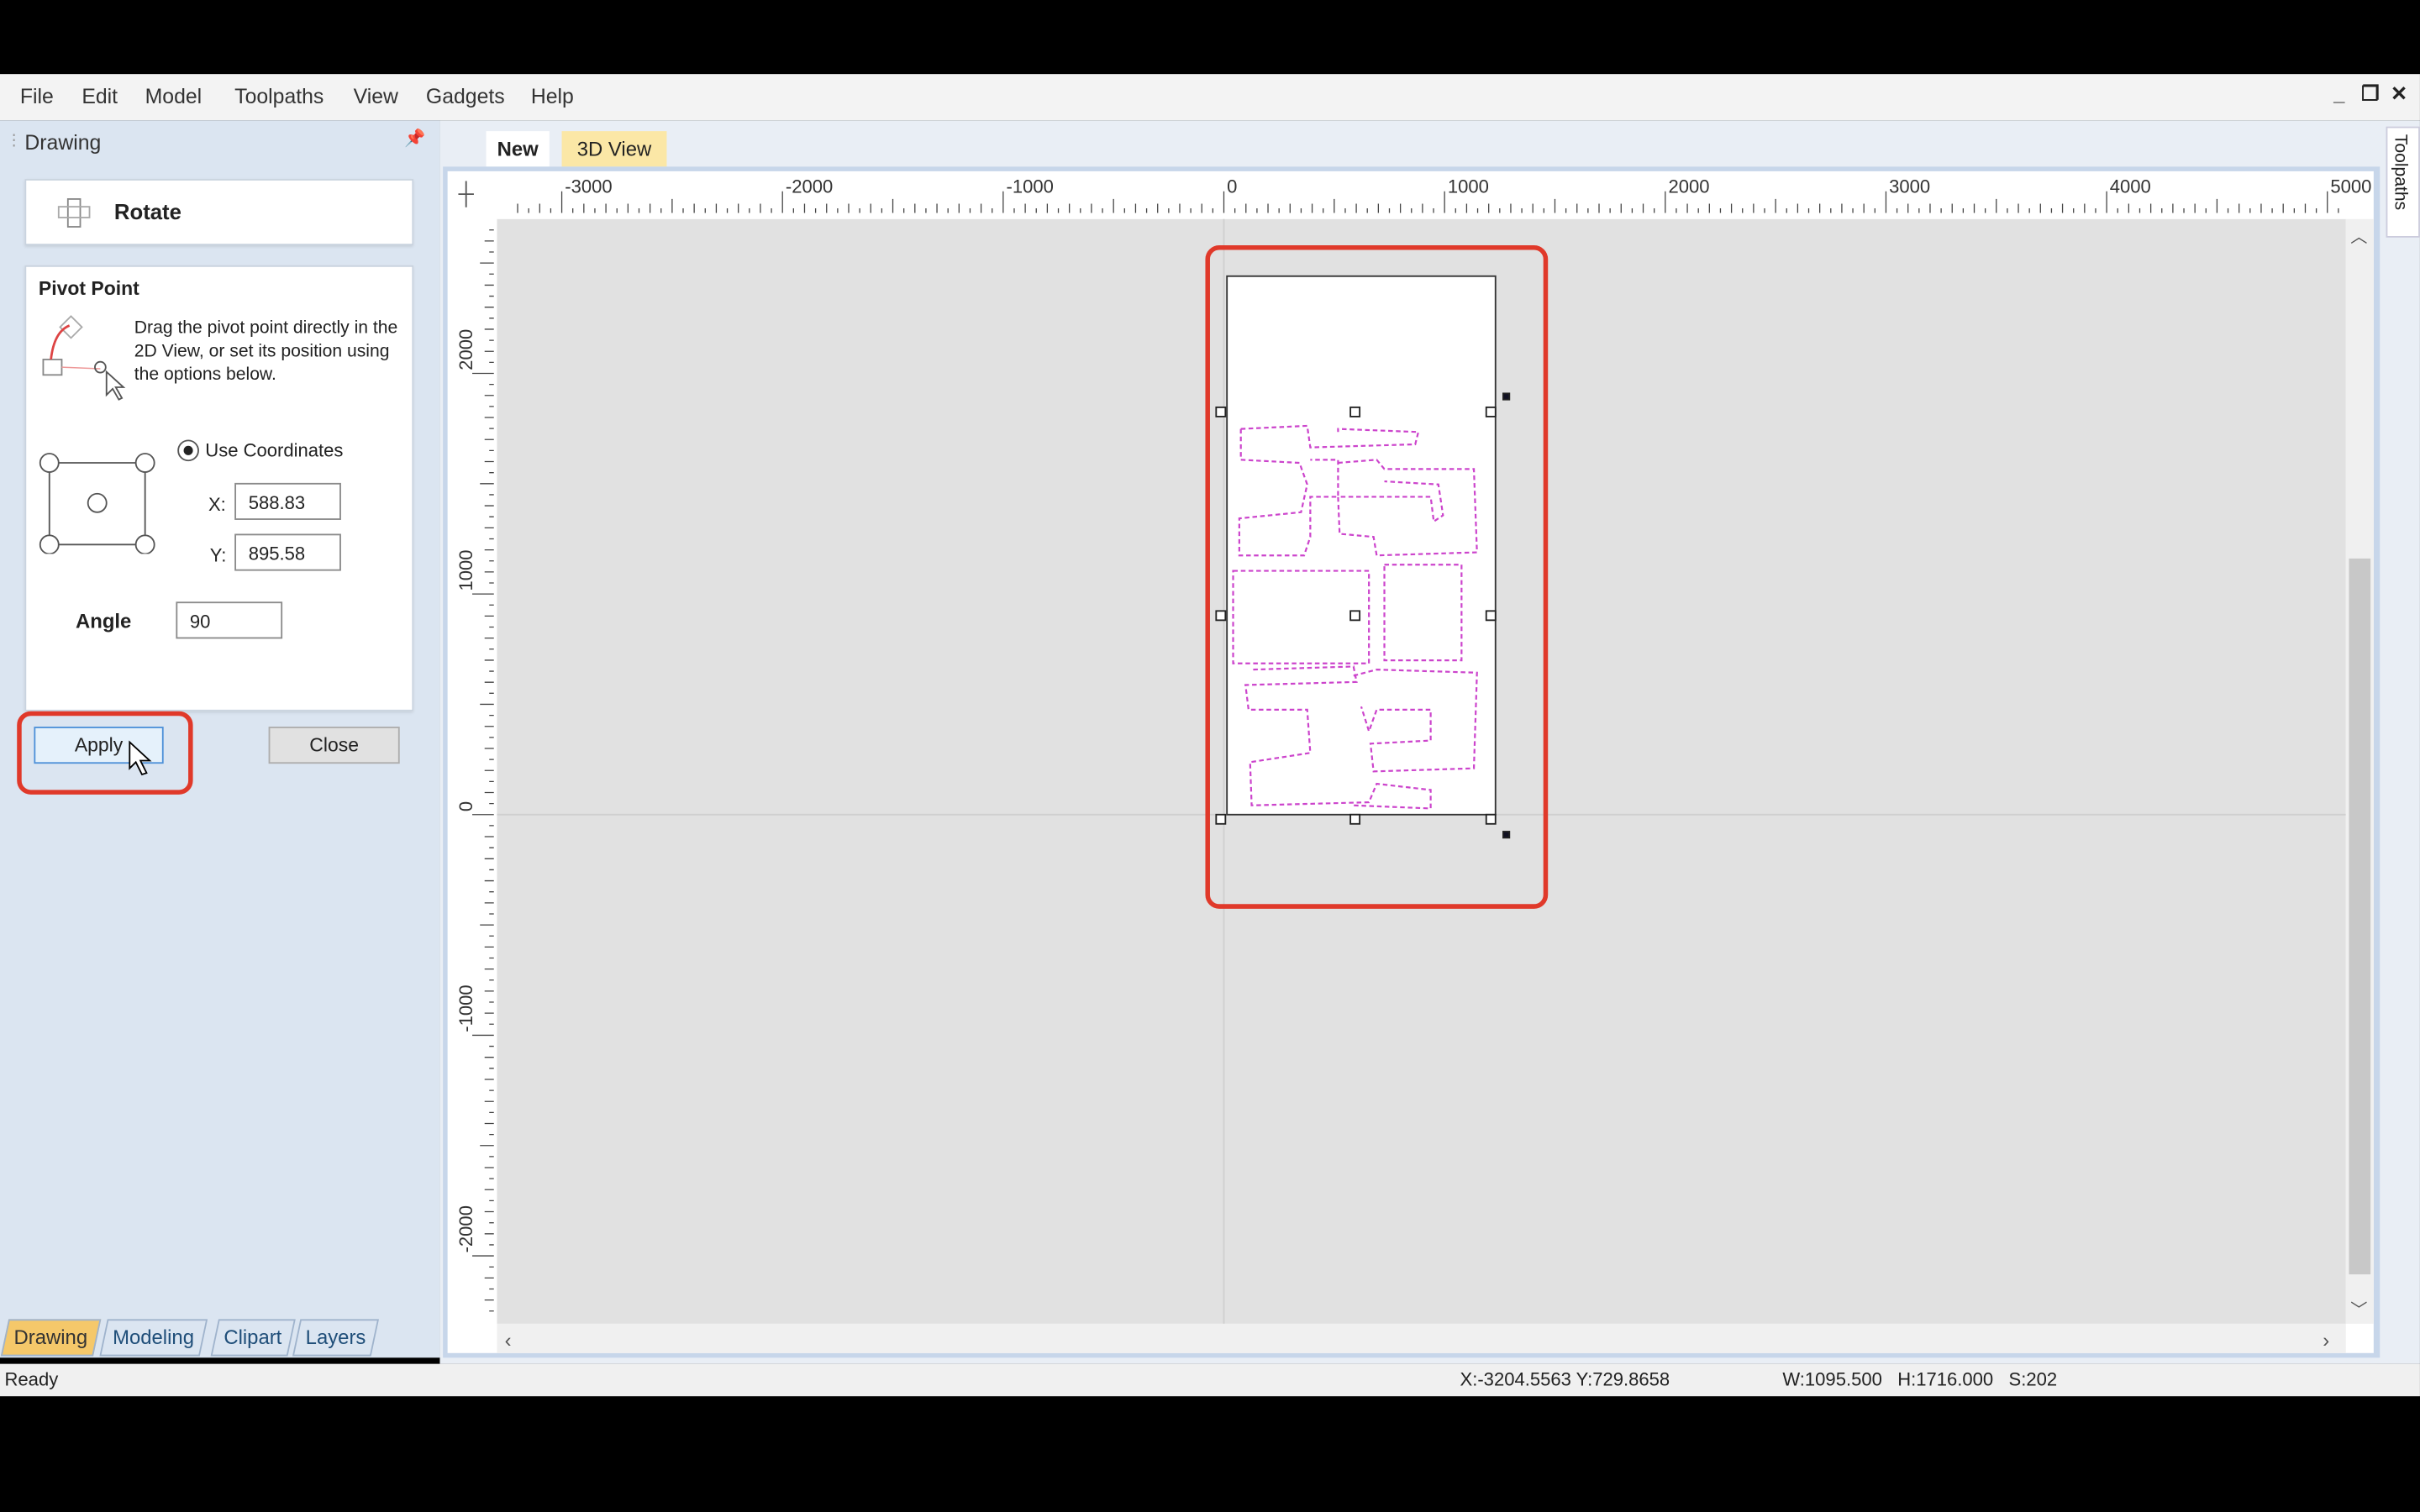 The height and width of the screenshot is (1512, 2420). I want to click on y-label: Y:, so click(218, 555).